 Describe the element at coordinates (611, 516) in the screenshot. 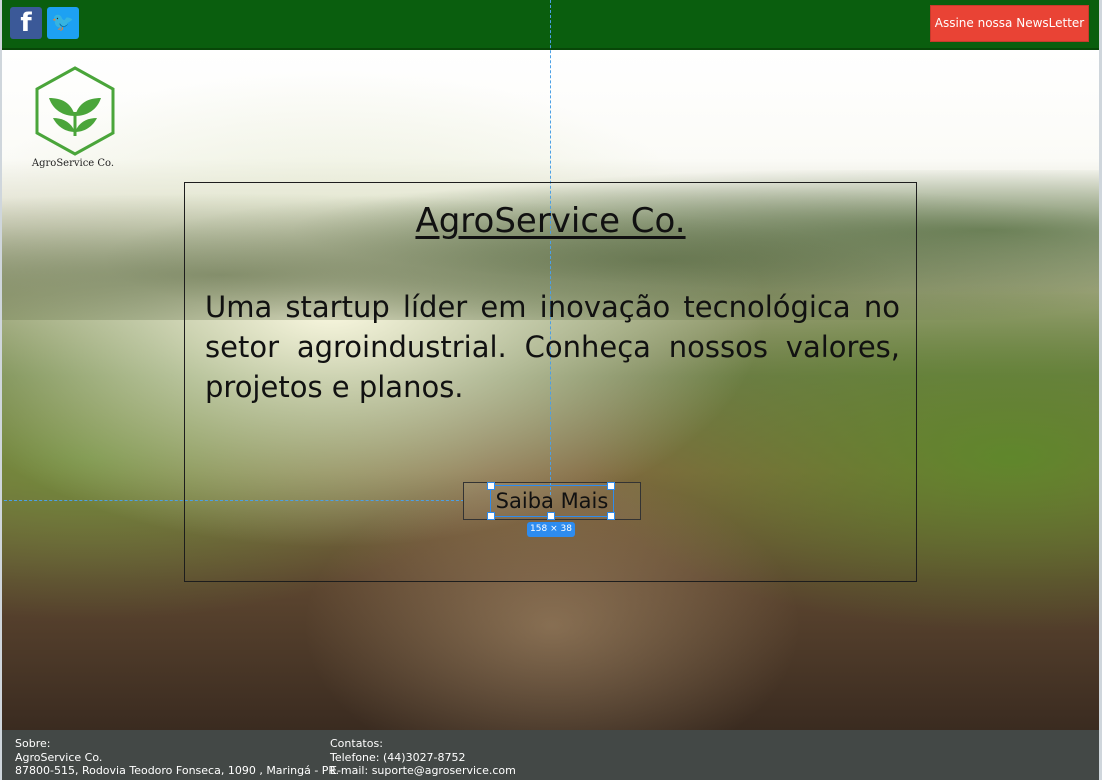

I see `resize-handle-bottom-right` at that location.